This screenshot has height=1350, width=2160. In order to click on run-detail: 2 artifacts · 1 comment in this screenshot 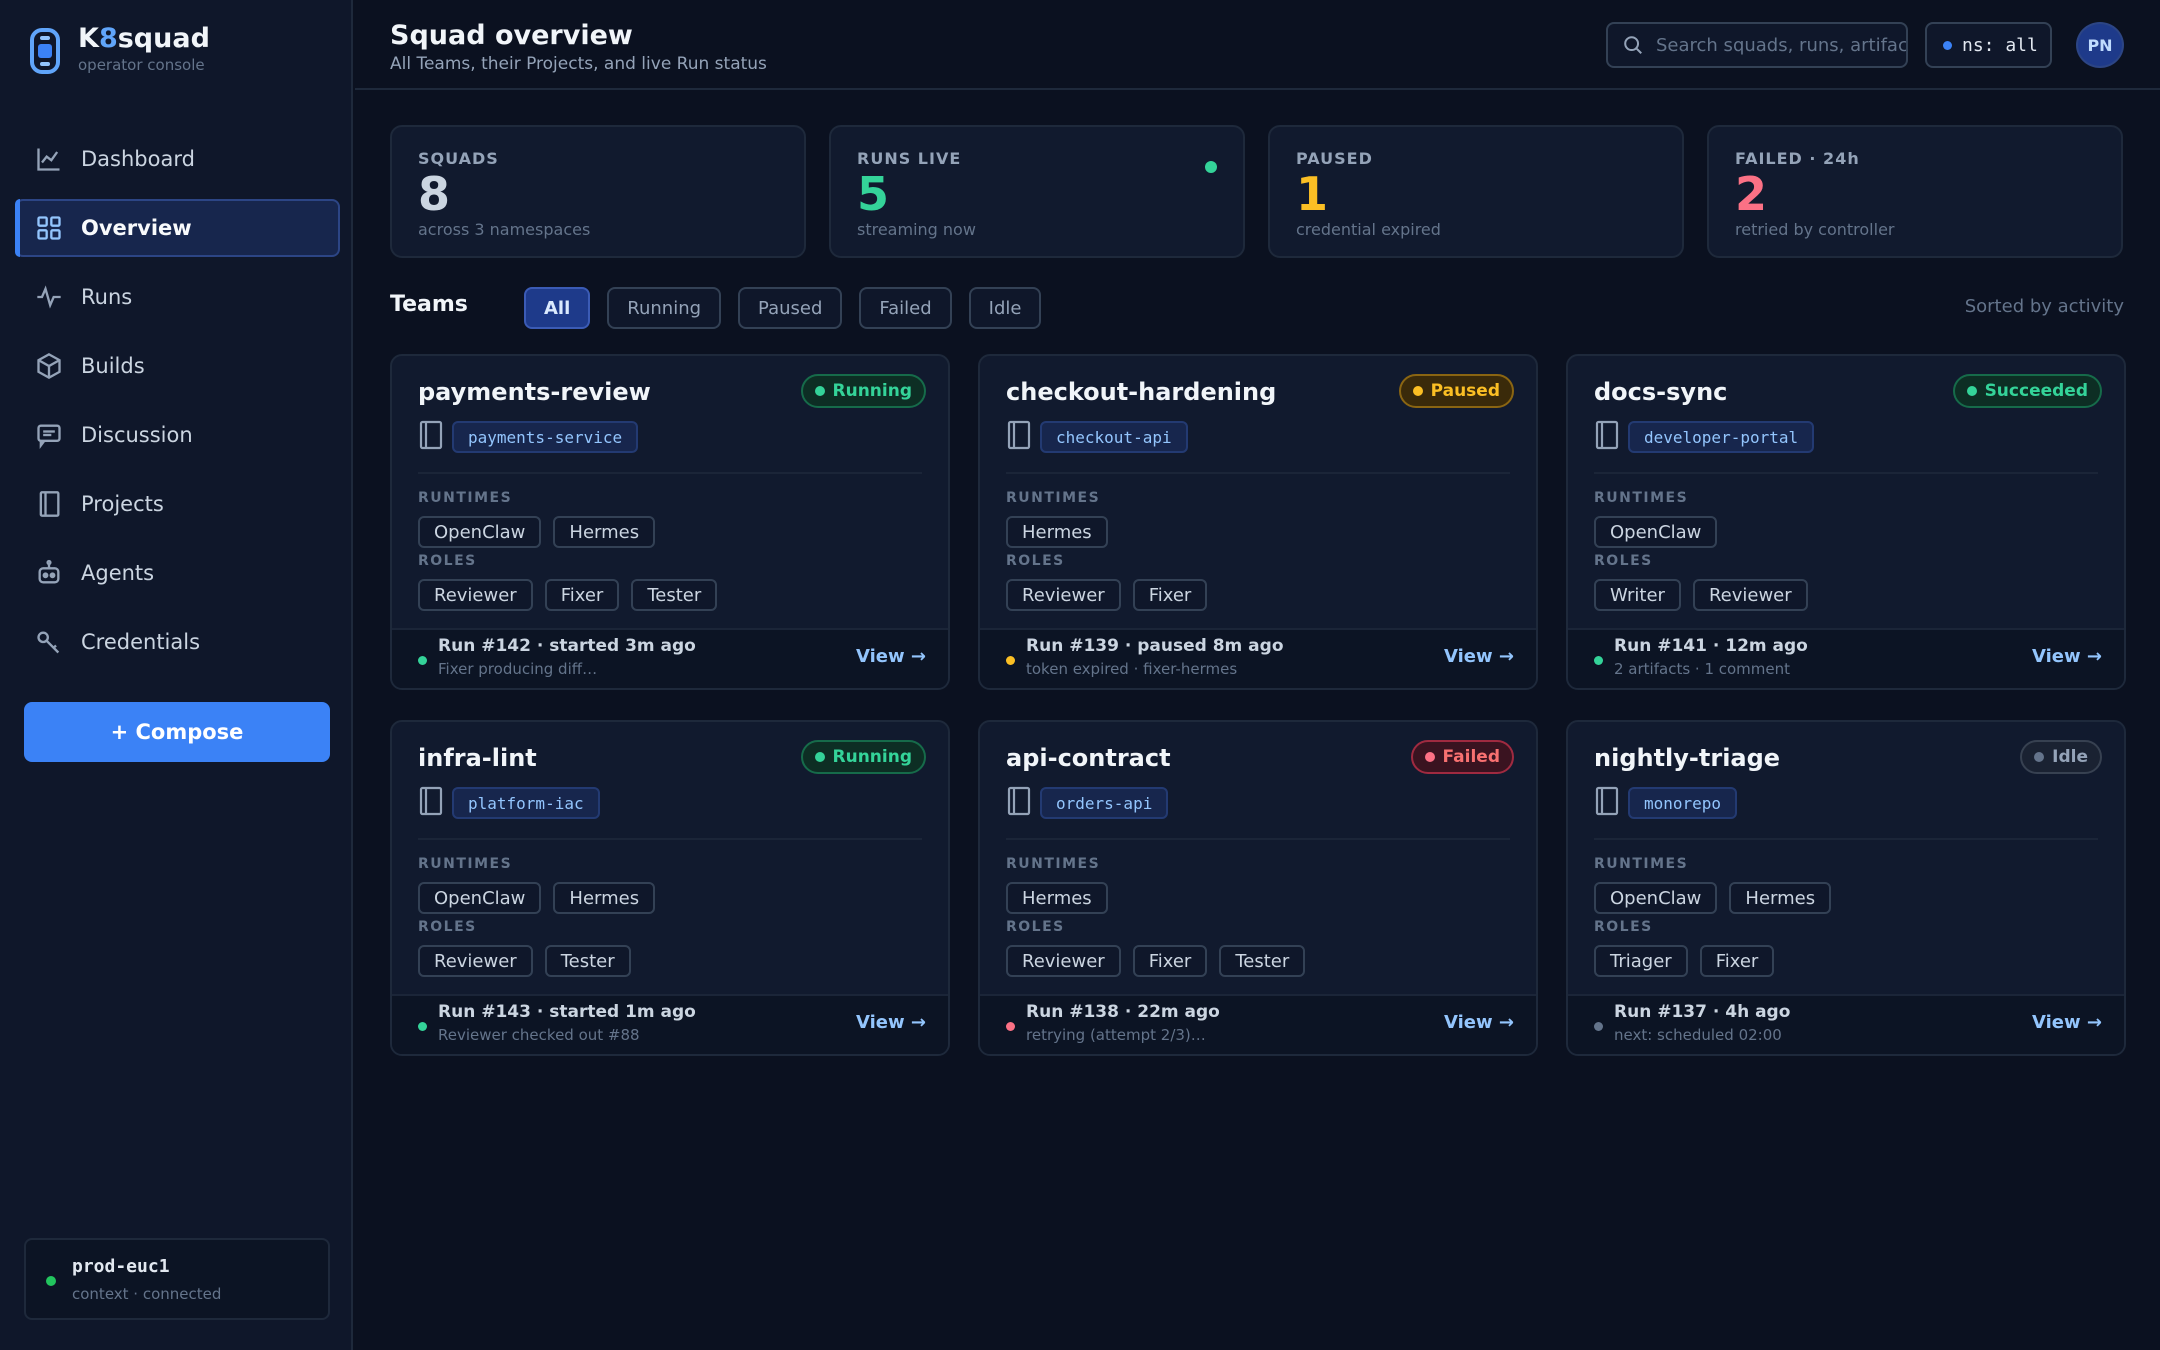, I will do `click(1702, 669)`.